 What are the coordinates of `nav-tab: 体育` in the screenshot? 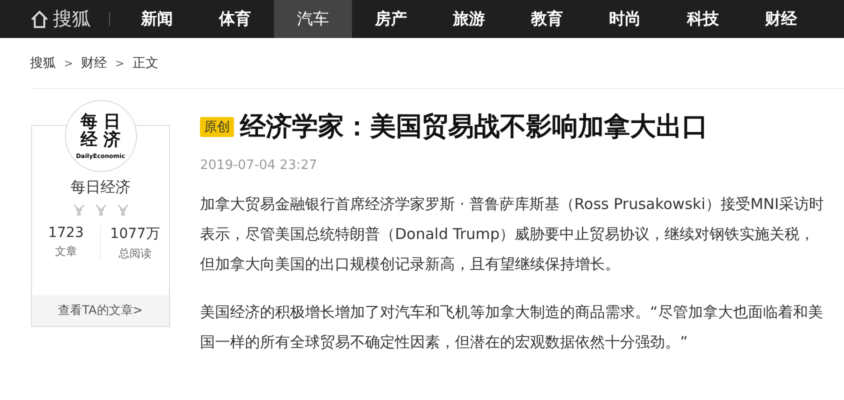 It's located at (235, 19).